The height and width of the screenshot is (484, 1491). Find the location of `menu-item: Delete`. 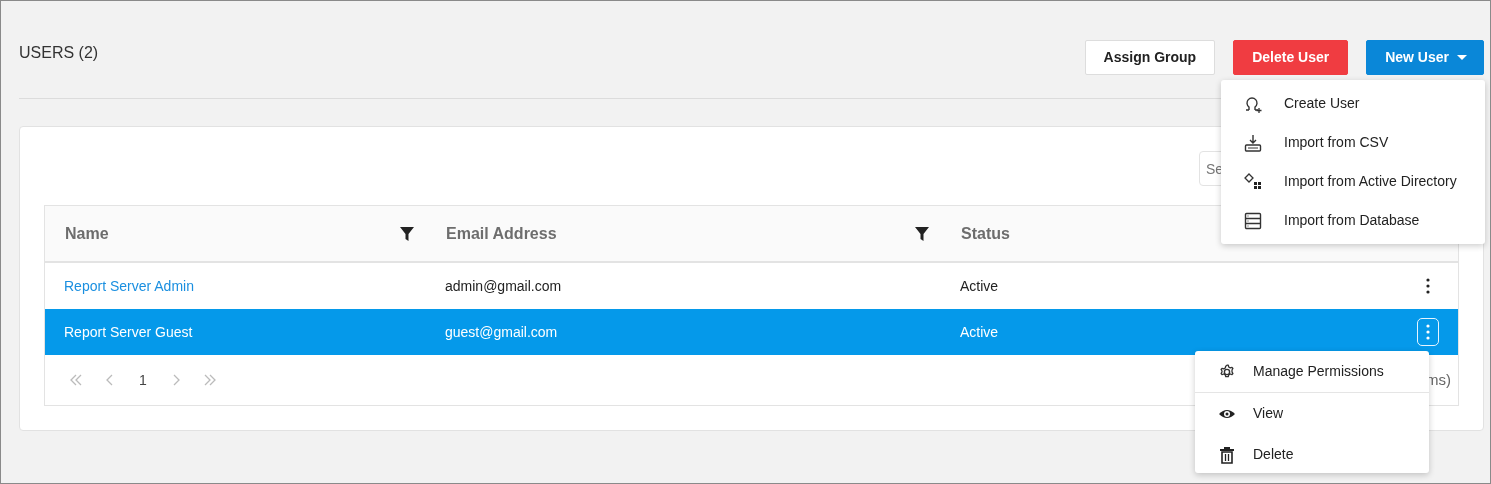

menu-item: Delete is located at coordinates (1312, 454).